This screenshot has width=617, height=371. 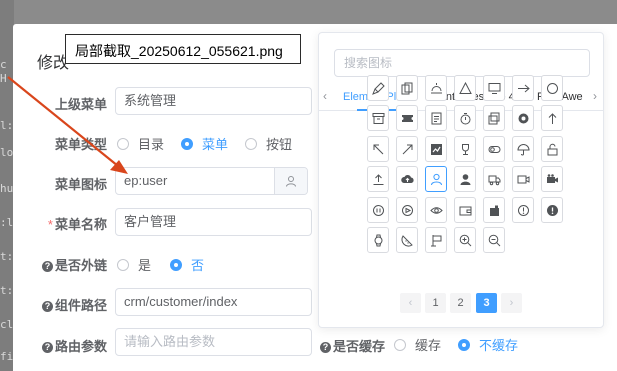 I want to click on pager-prev-button: ‹, so click(x=410, y=303).